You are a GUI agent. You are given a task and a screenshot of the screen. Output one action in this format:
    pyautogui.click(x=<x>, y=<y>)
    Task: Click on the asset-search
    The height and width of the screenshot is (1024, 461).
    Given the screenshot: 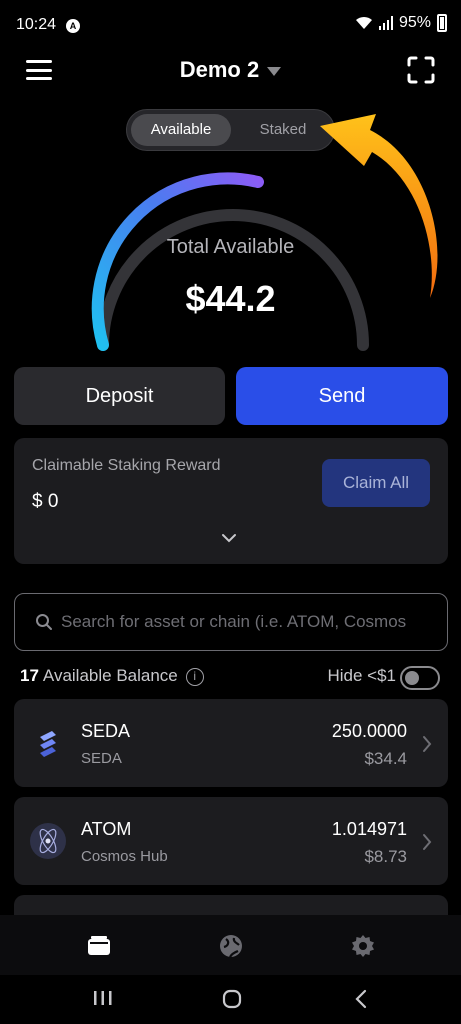 What is the action you would take?
    pyautogui.click(x=231, y=622)
    